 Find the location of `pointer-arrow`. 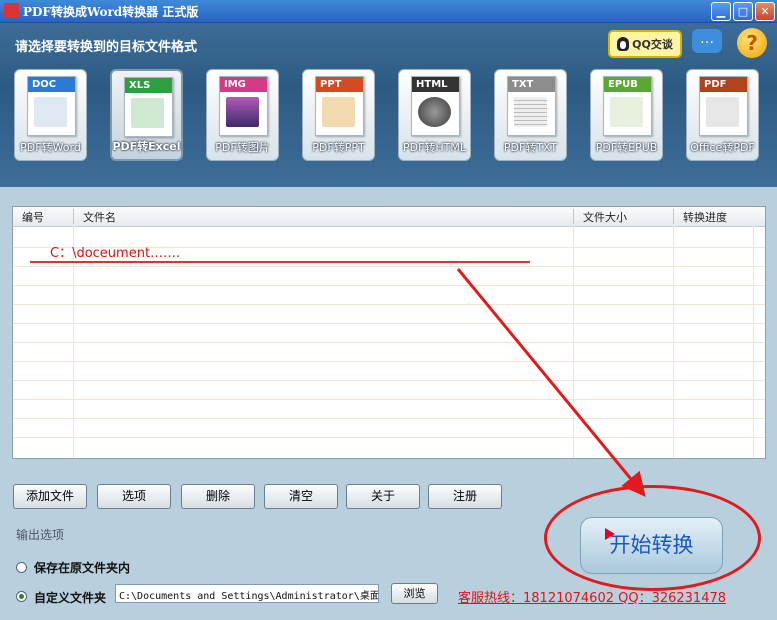

pointer-arrow is located at coordinates (551, 382).